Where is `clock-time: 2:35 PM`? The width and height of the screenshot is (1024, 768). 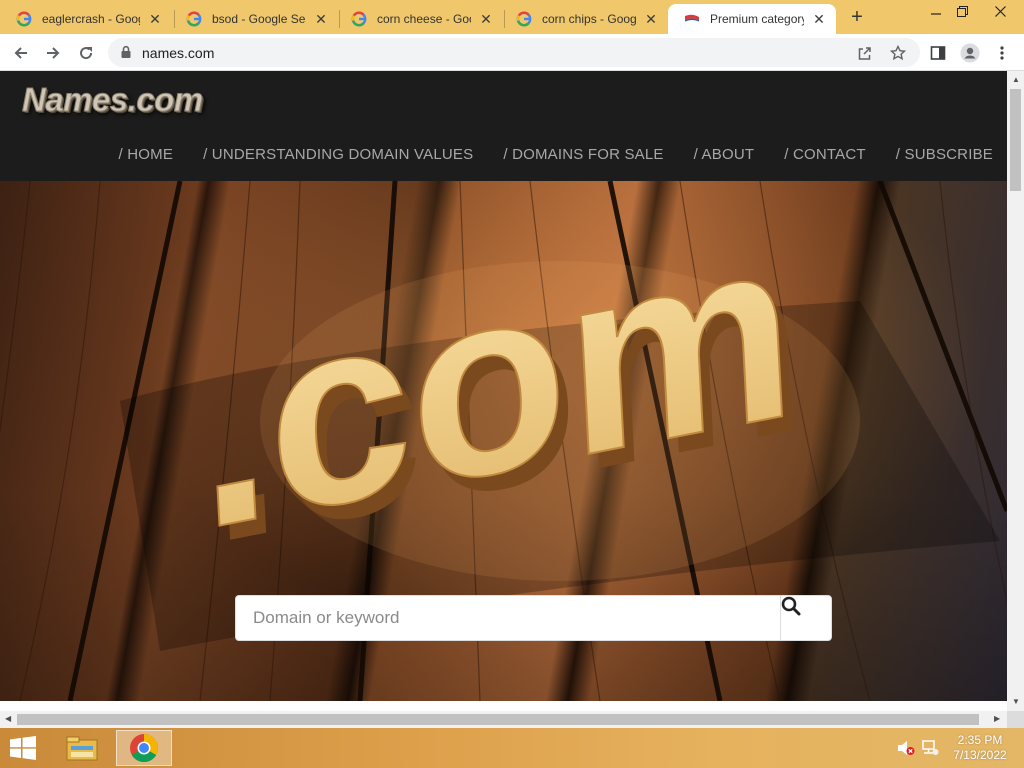 clock-time: 2:35 PM is located at coordinates (980, 740).